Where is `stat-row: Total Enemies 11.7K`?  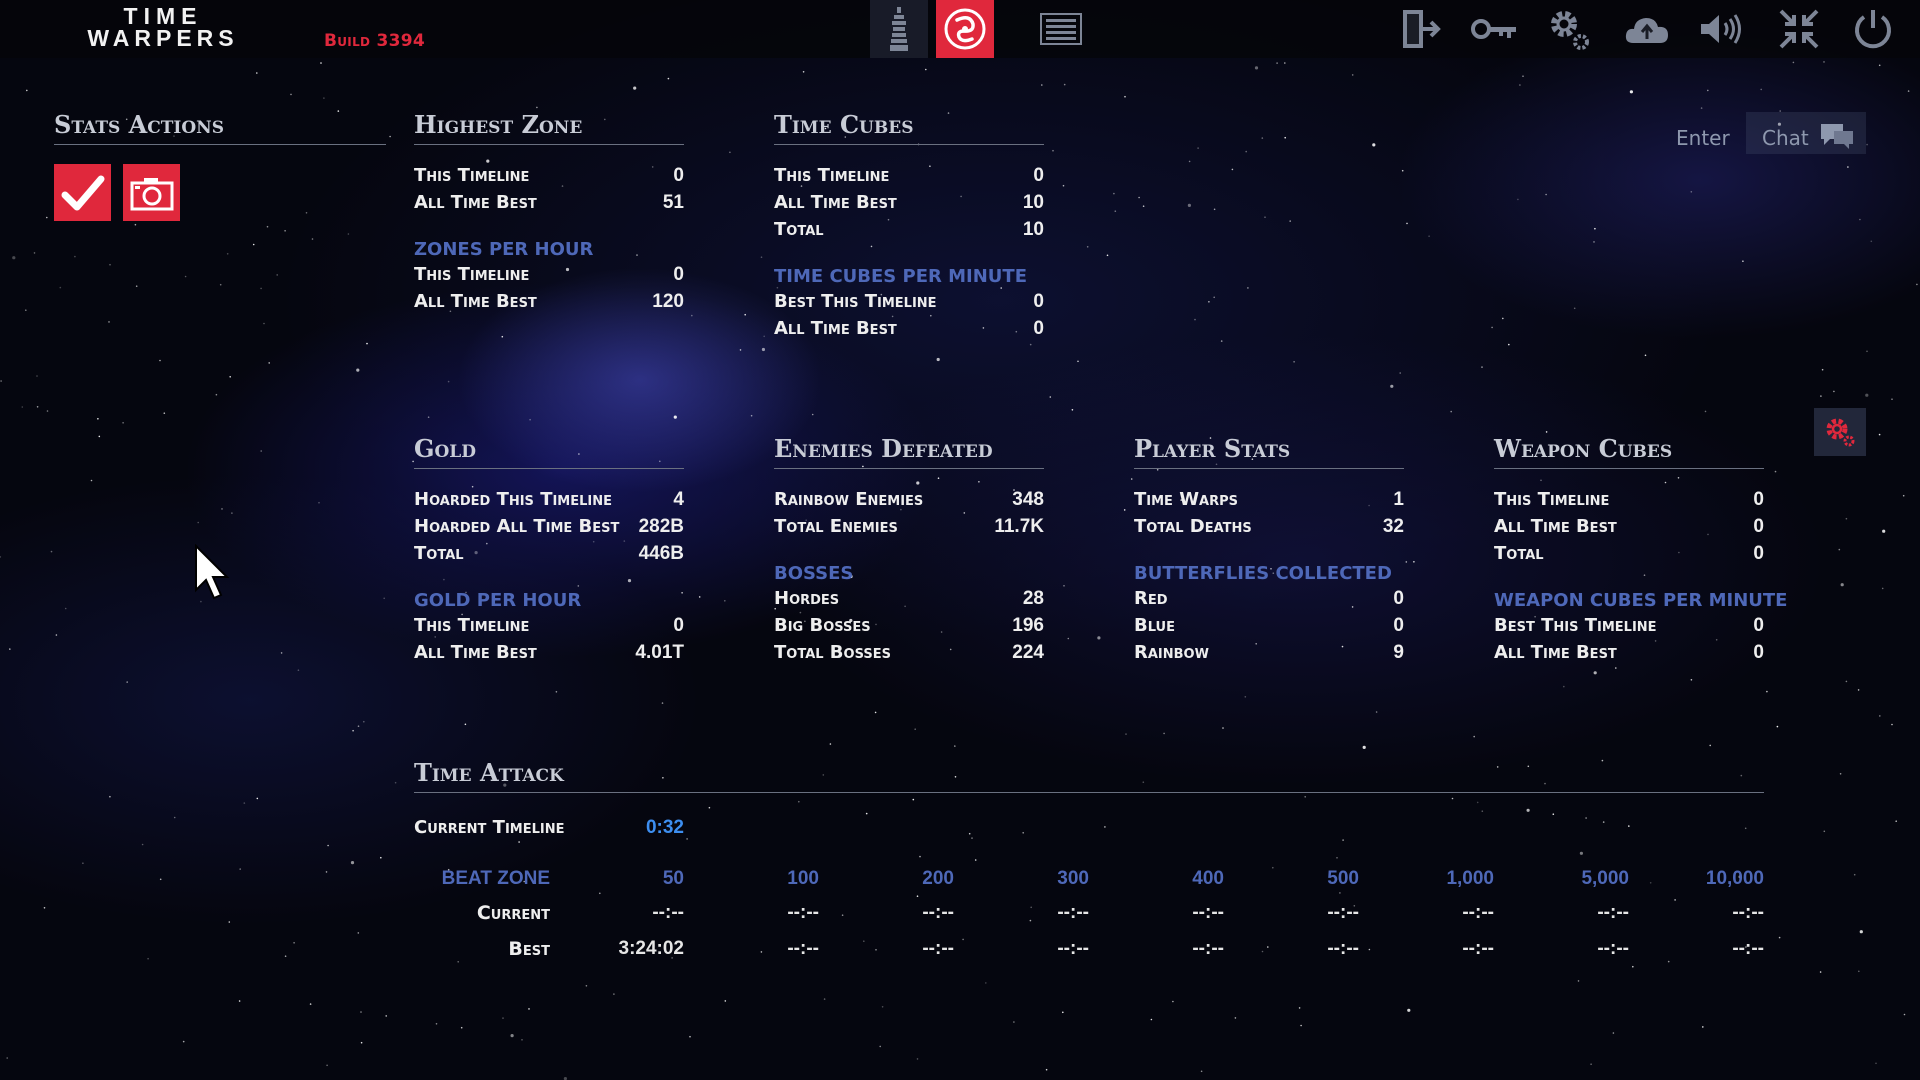
stat-row: Total Enemies 11.7K is located at coordinates (909, 526).